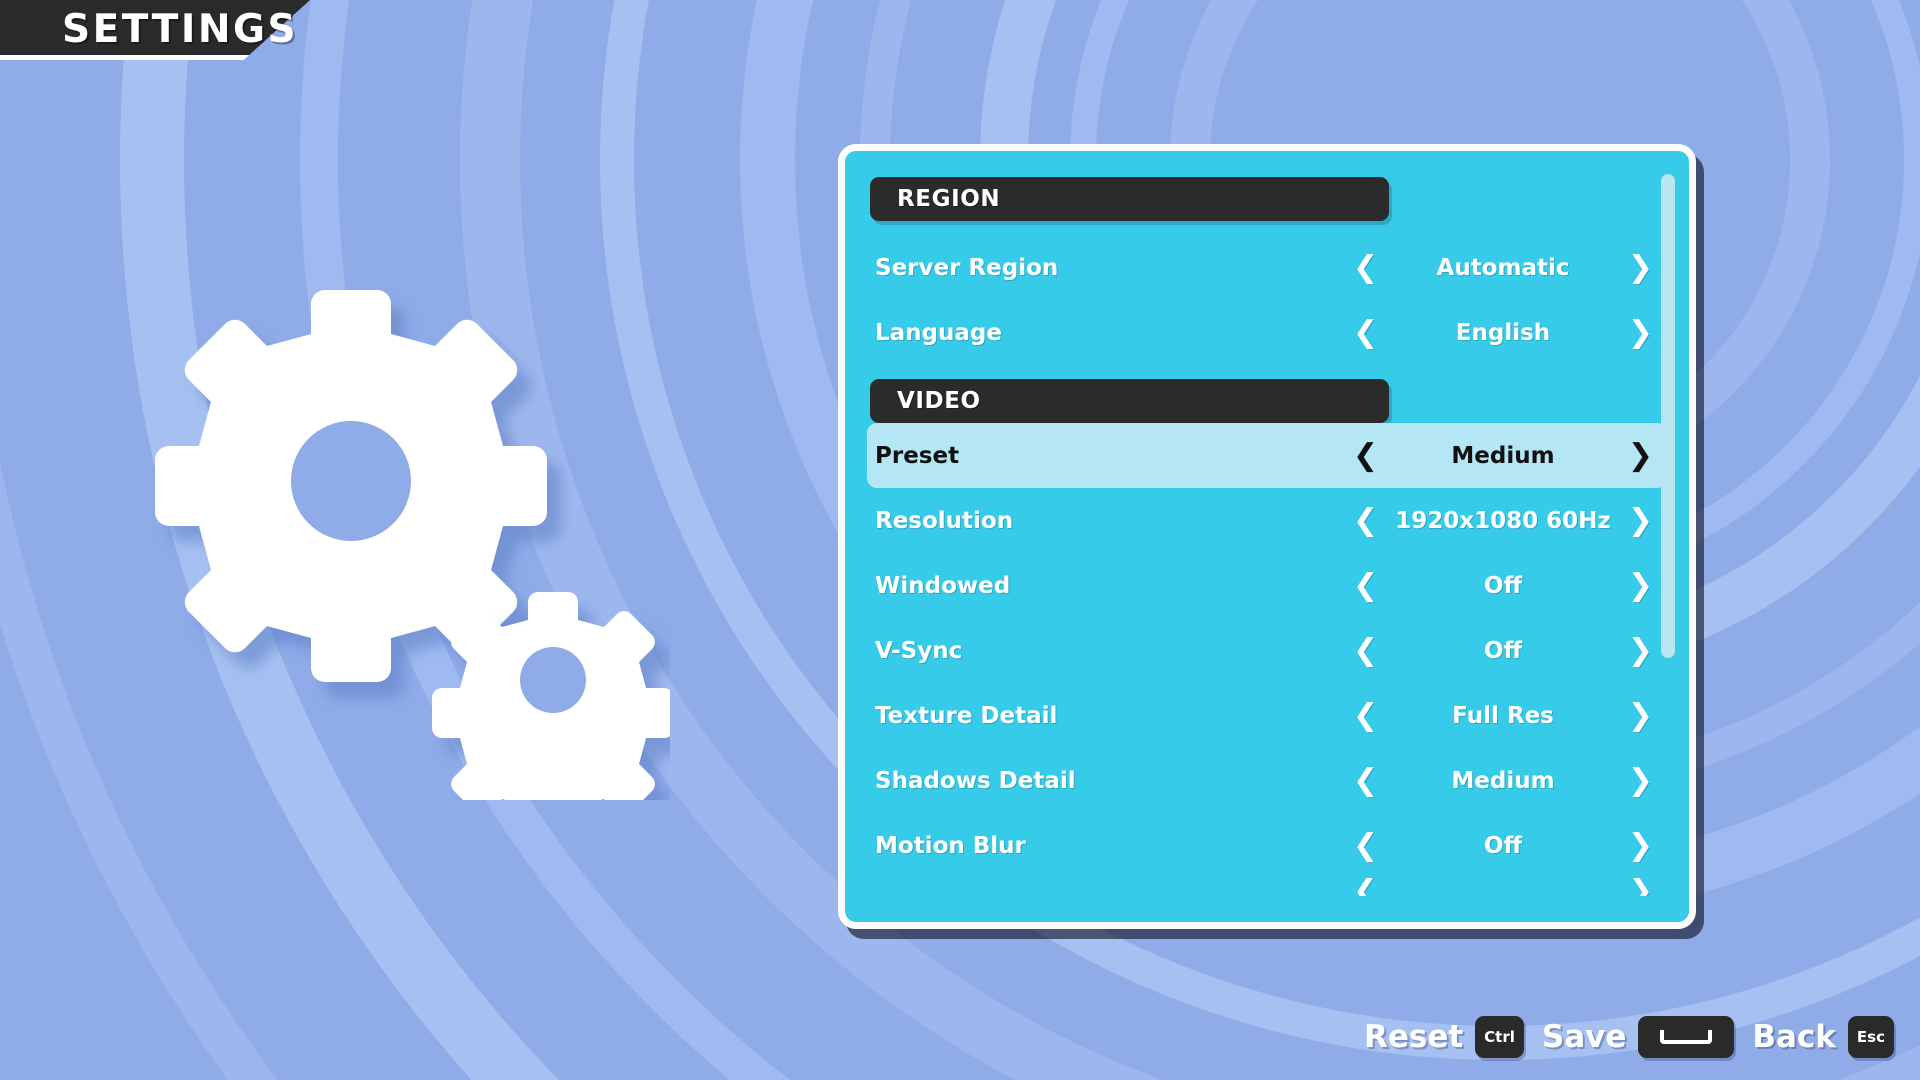 Image resolution: width=1920 pixels, height=1080 pixels. I want to click on setting-row: Motion Blur ❮ Off ❯, so click(1267, 845).